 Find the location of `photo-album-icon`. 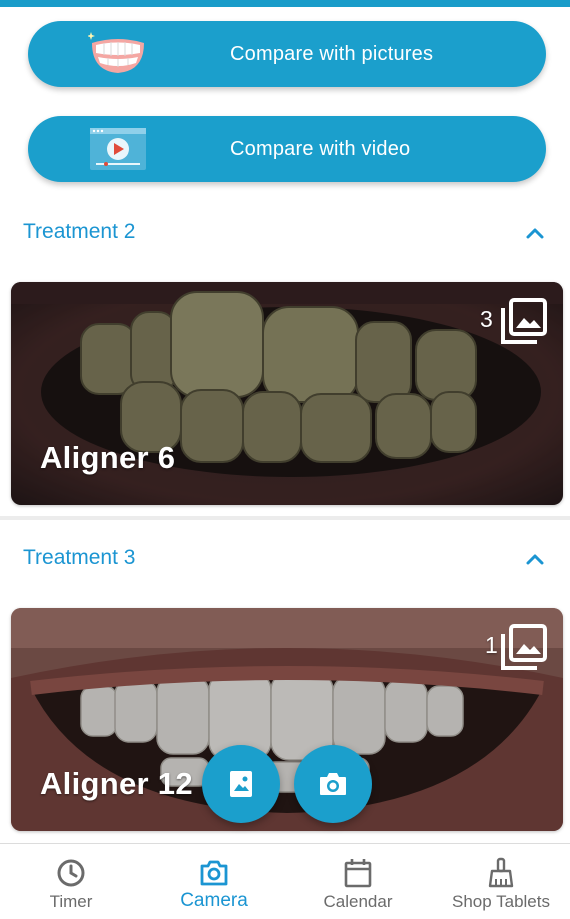

photo-album-icon is located at coordinates (241, 784).